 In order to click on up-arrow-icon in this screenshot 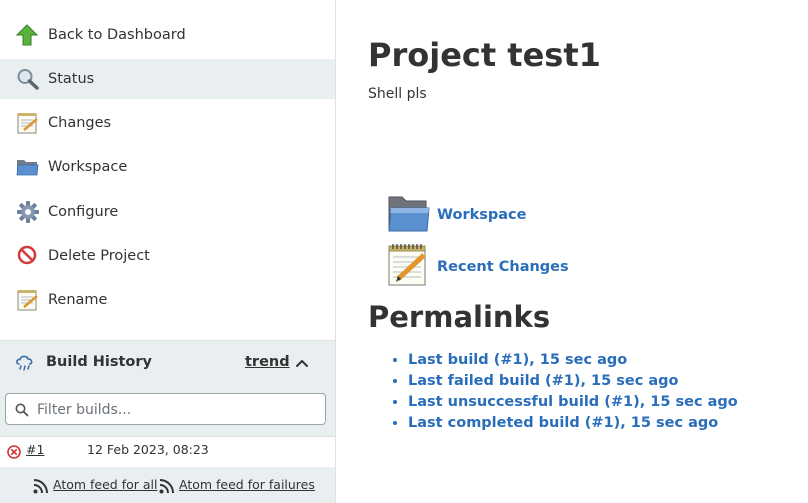, I will do `click(28, 35)`.